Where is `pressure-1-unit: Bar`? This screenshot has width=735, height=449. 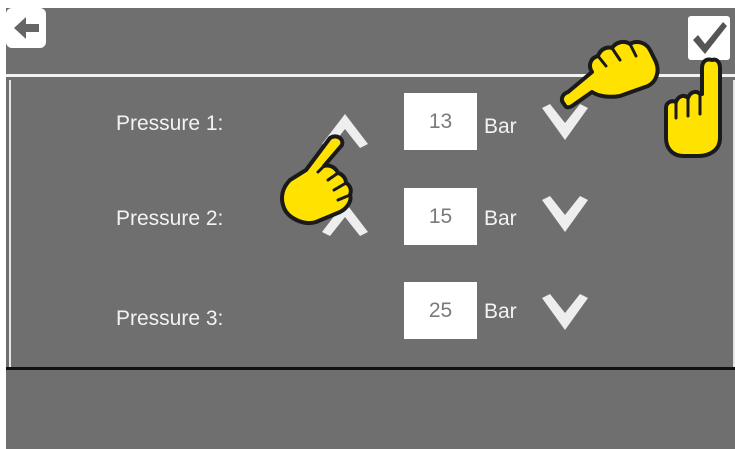
pressure-1-unit: Bar is located at coordinates (500, 126).